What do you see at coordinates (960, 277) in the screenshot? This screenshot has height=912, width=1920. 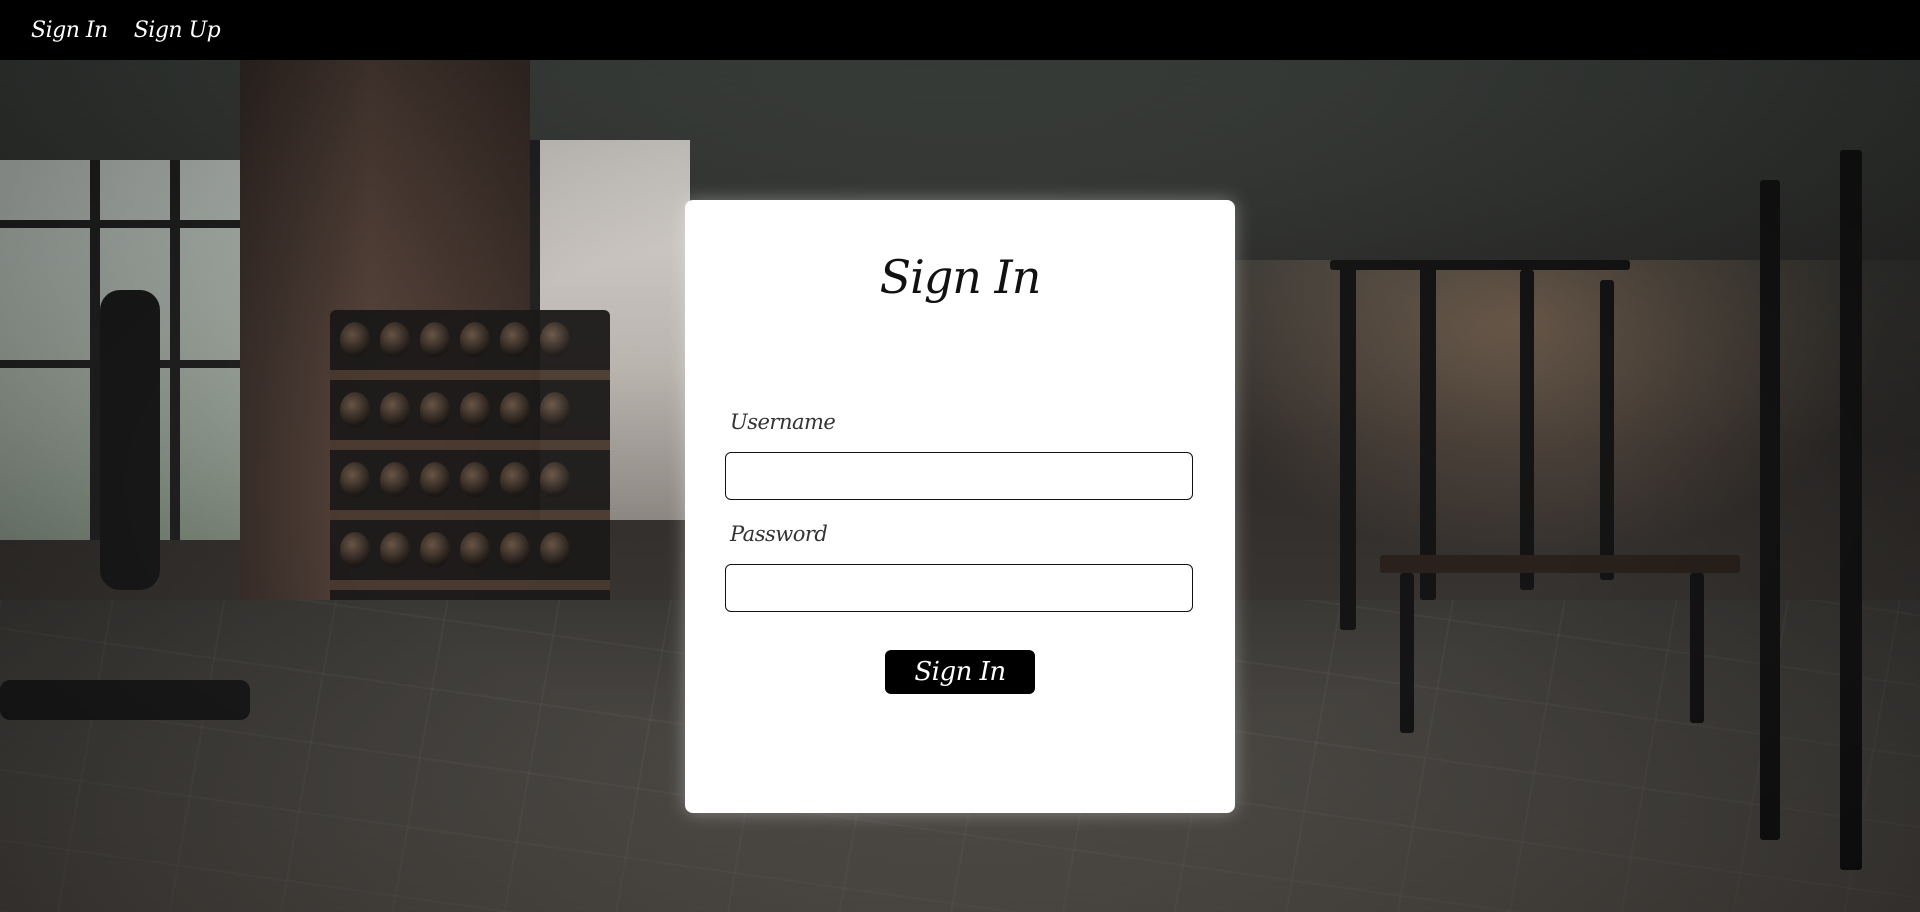 I see `sign-in-title: Sign In` at bounding box center [960, 277].